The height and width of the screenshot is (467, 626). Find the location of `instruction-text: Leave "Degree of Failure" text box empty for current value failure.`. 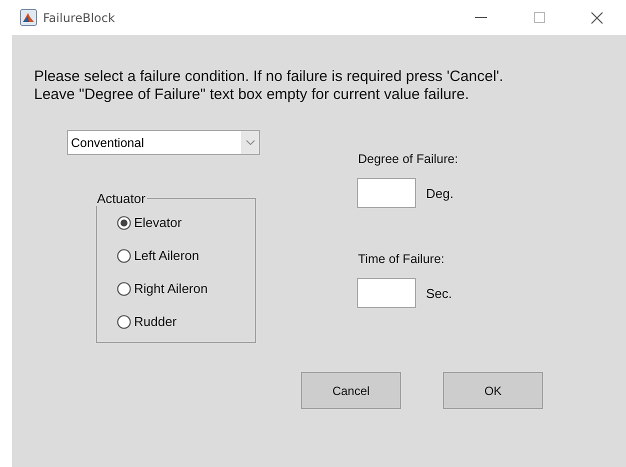

instruction-text: Leave "Degree of Failure" text box empty for current value failure. is located at coordinates (252, 95).